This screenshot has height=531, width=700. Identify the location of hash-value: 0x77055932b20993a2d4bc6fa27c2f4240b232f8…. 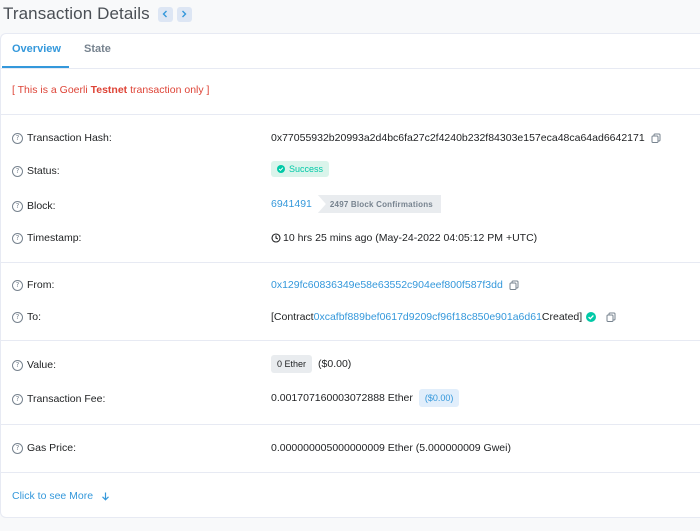
(466, 138).